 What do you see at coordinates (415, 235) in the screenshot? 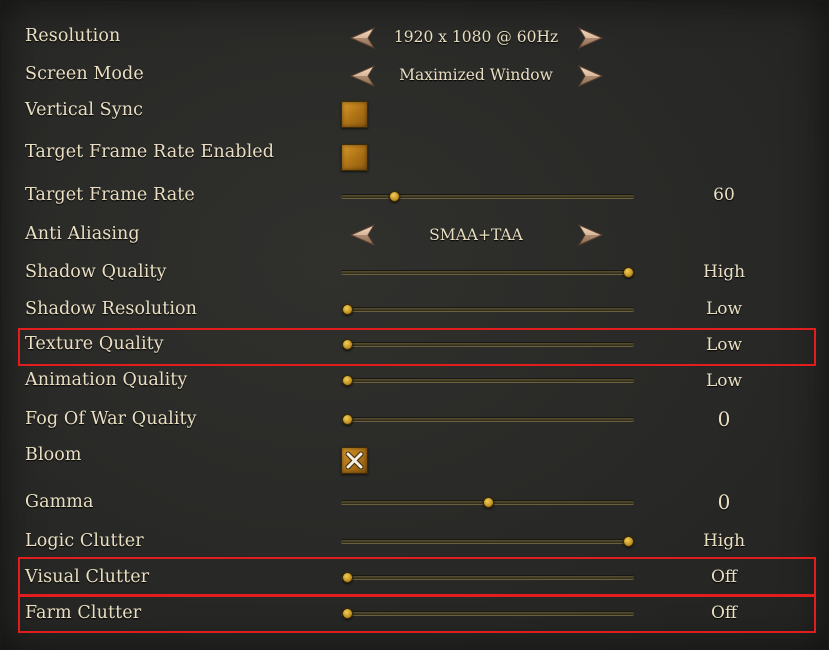
I see `row-anti-aliasing: Anti Aliasing SMAA+TAA` at bounding box center [415, 235].